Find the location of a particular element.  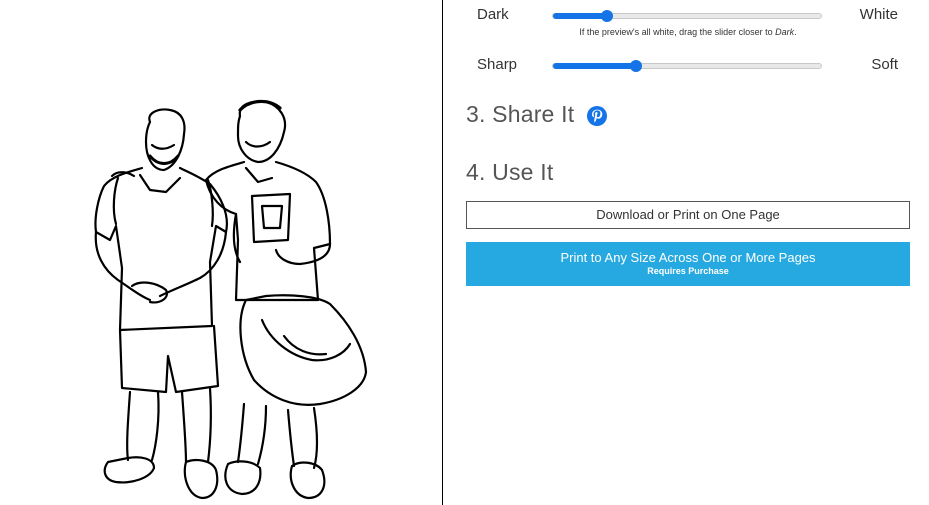

download-button: Download or Print on One Page is located at coordinates (688, 215).